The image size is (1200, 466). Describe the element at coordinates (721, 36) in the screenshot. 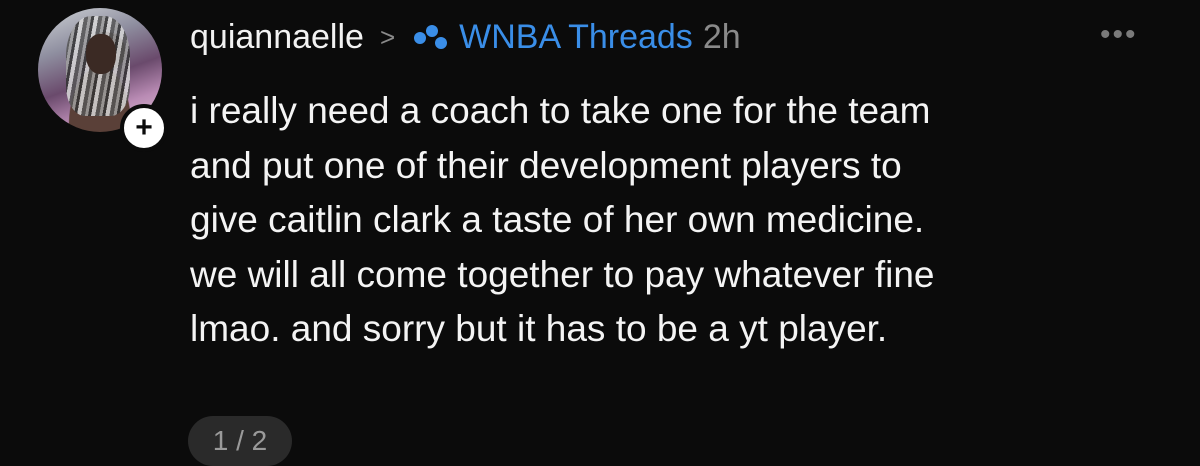

I see `post-timestamp: 2h` at that location.